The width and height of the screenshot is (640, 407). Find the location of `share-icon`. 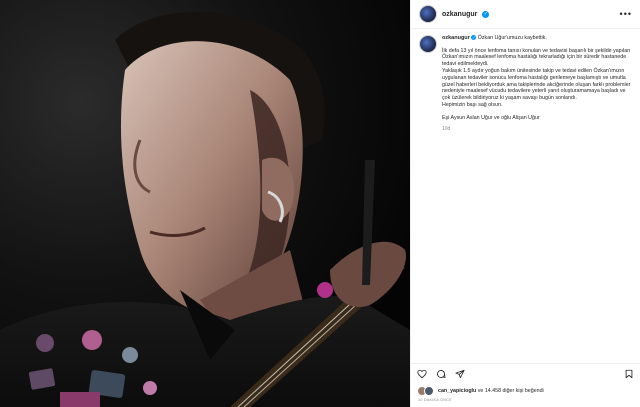

share-icon is located at coordinates (460, 374).